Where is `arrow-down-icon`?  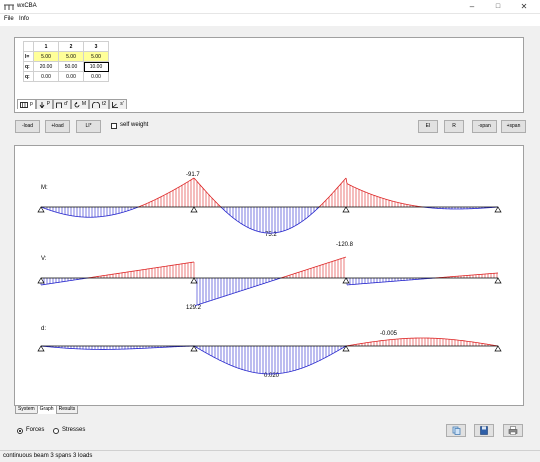
arrow-down-icon is located at coordinates (42, 104).